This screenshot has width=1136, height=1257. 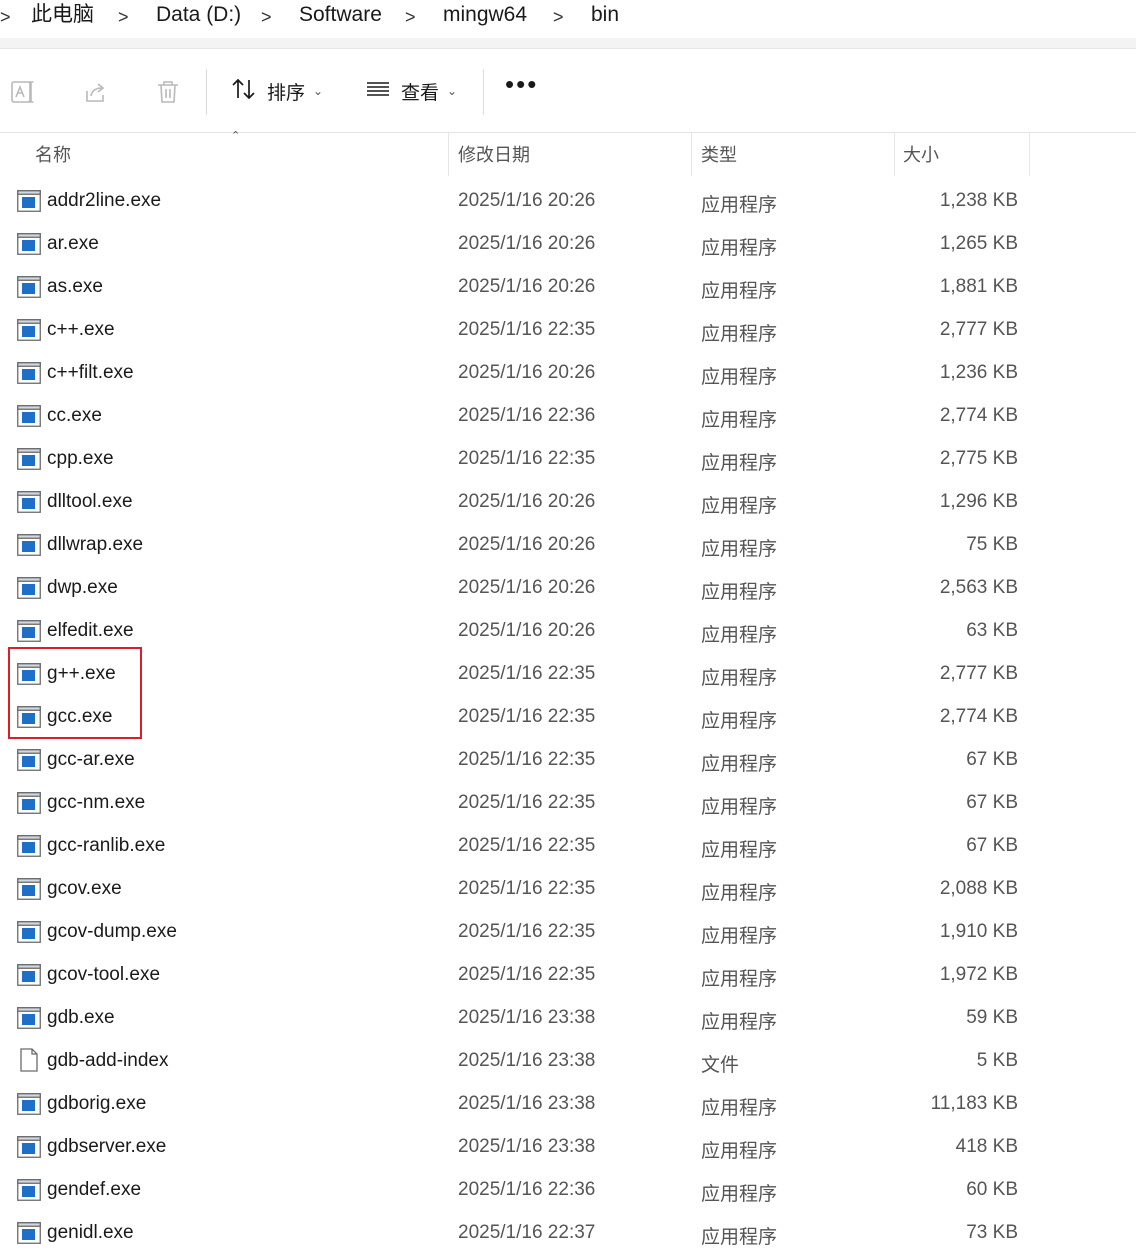 I want to click on more-options-button: •••, so click(x=521, y=84).